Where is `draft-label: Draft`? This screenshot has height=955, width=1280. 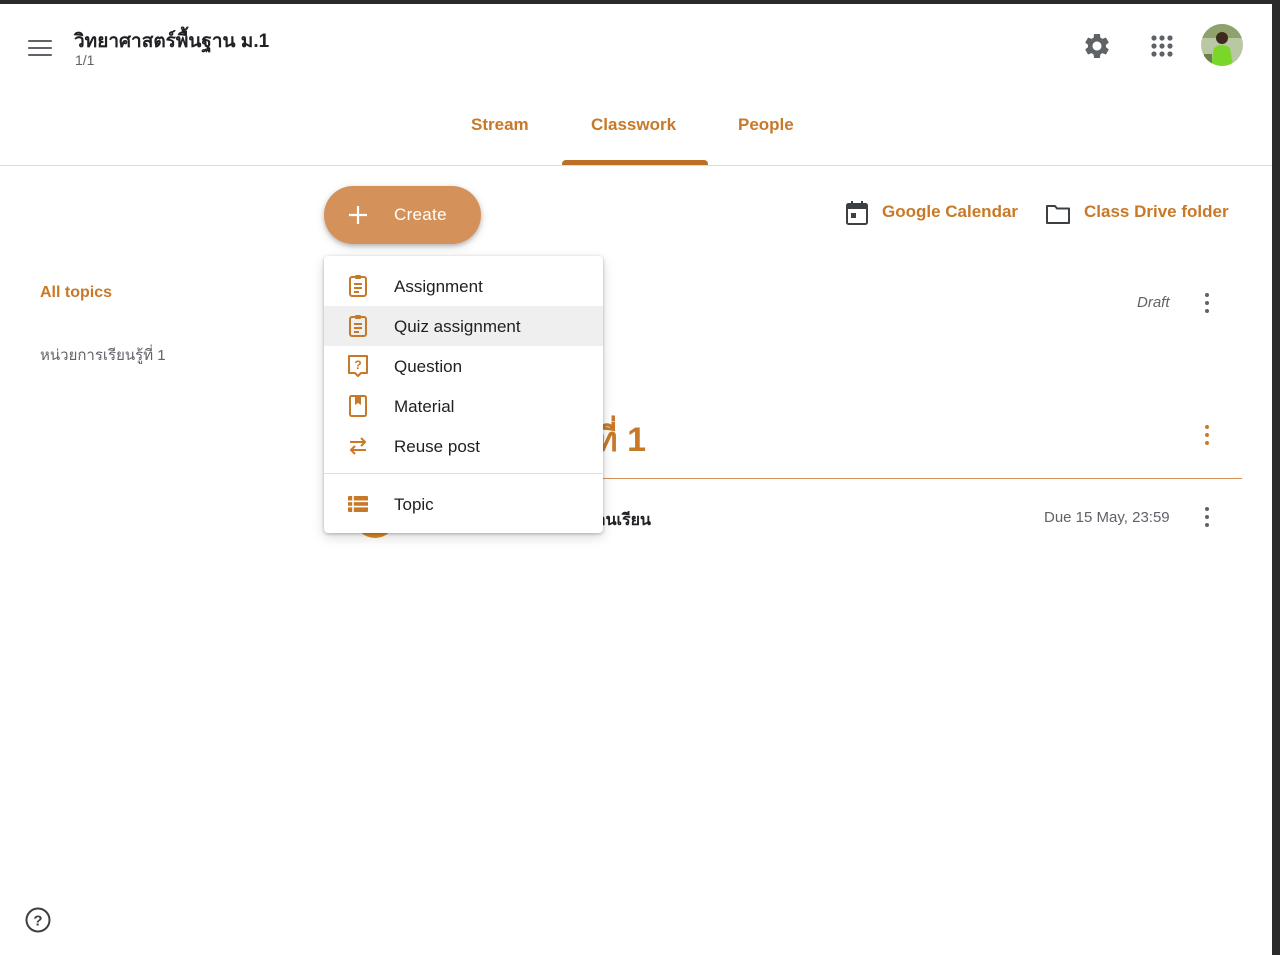
draft-label: Draft is located at coordinates (1153, 302).